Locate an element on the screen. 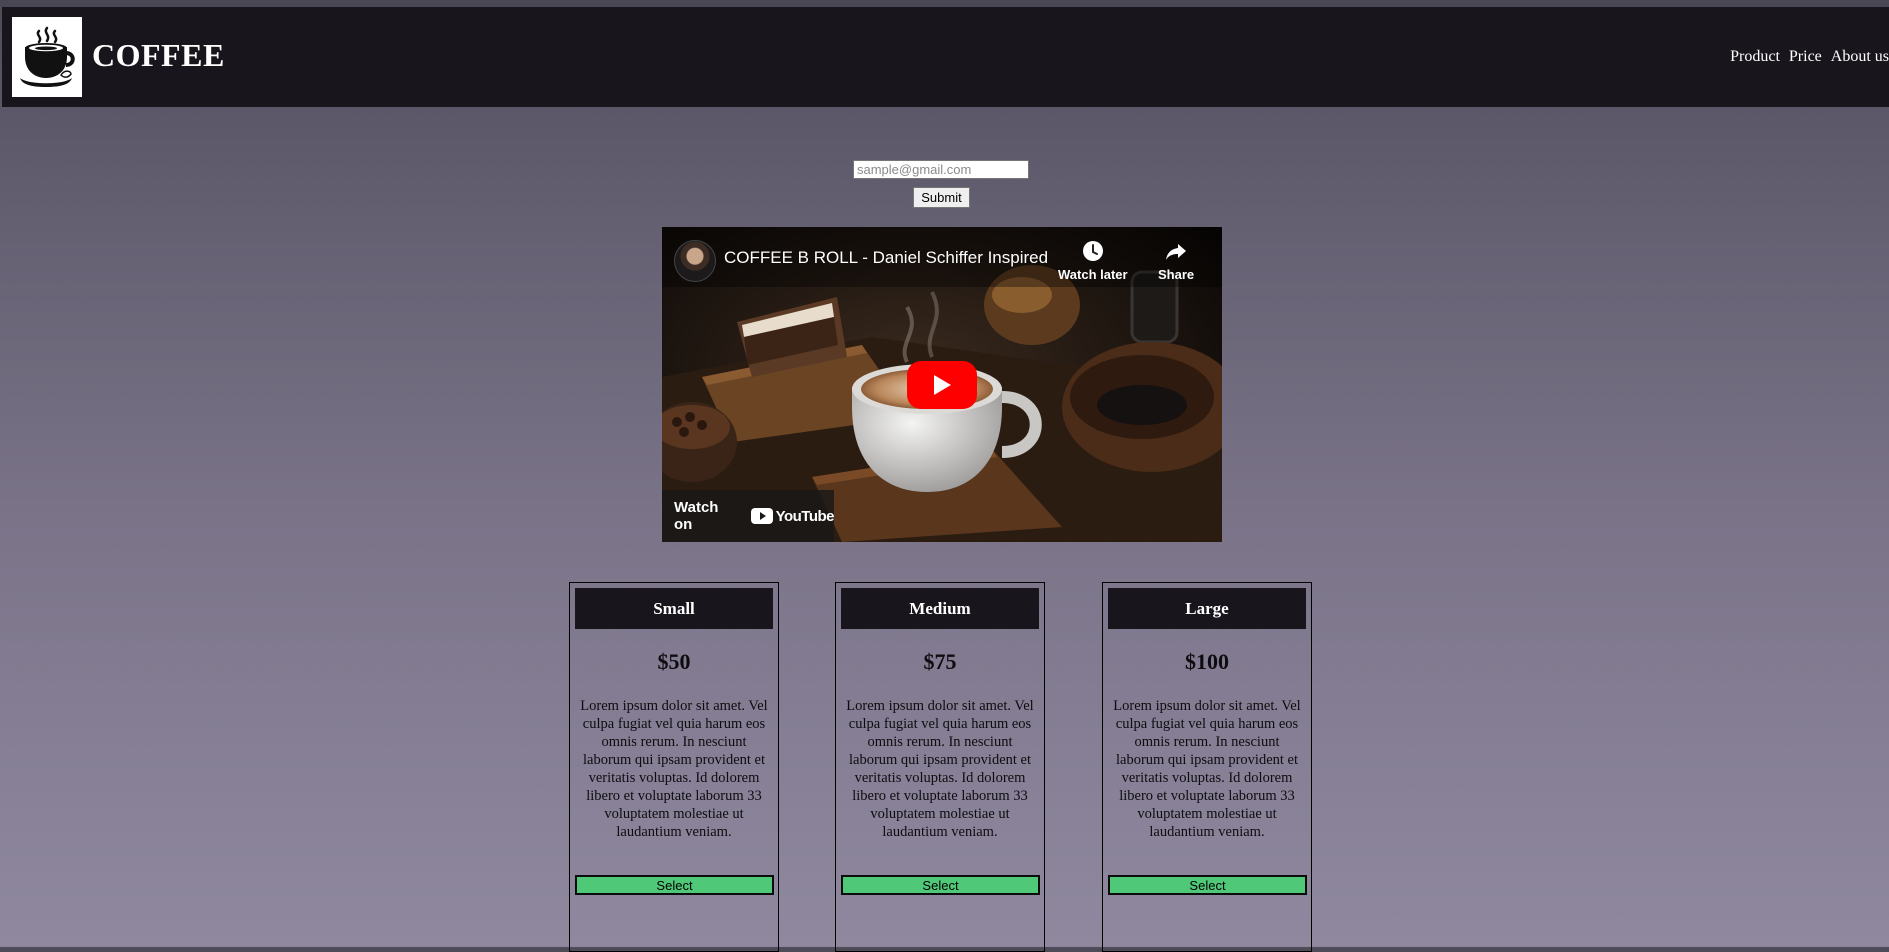 The height and width of the screenshot is (952, 1889). plan-price: $75 is located at coordinates (940, 661).